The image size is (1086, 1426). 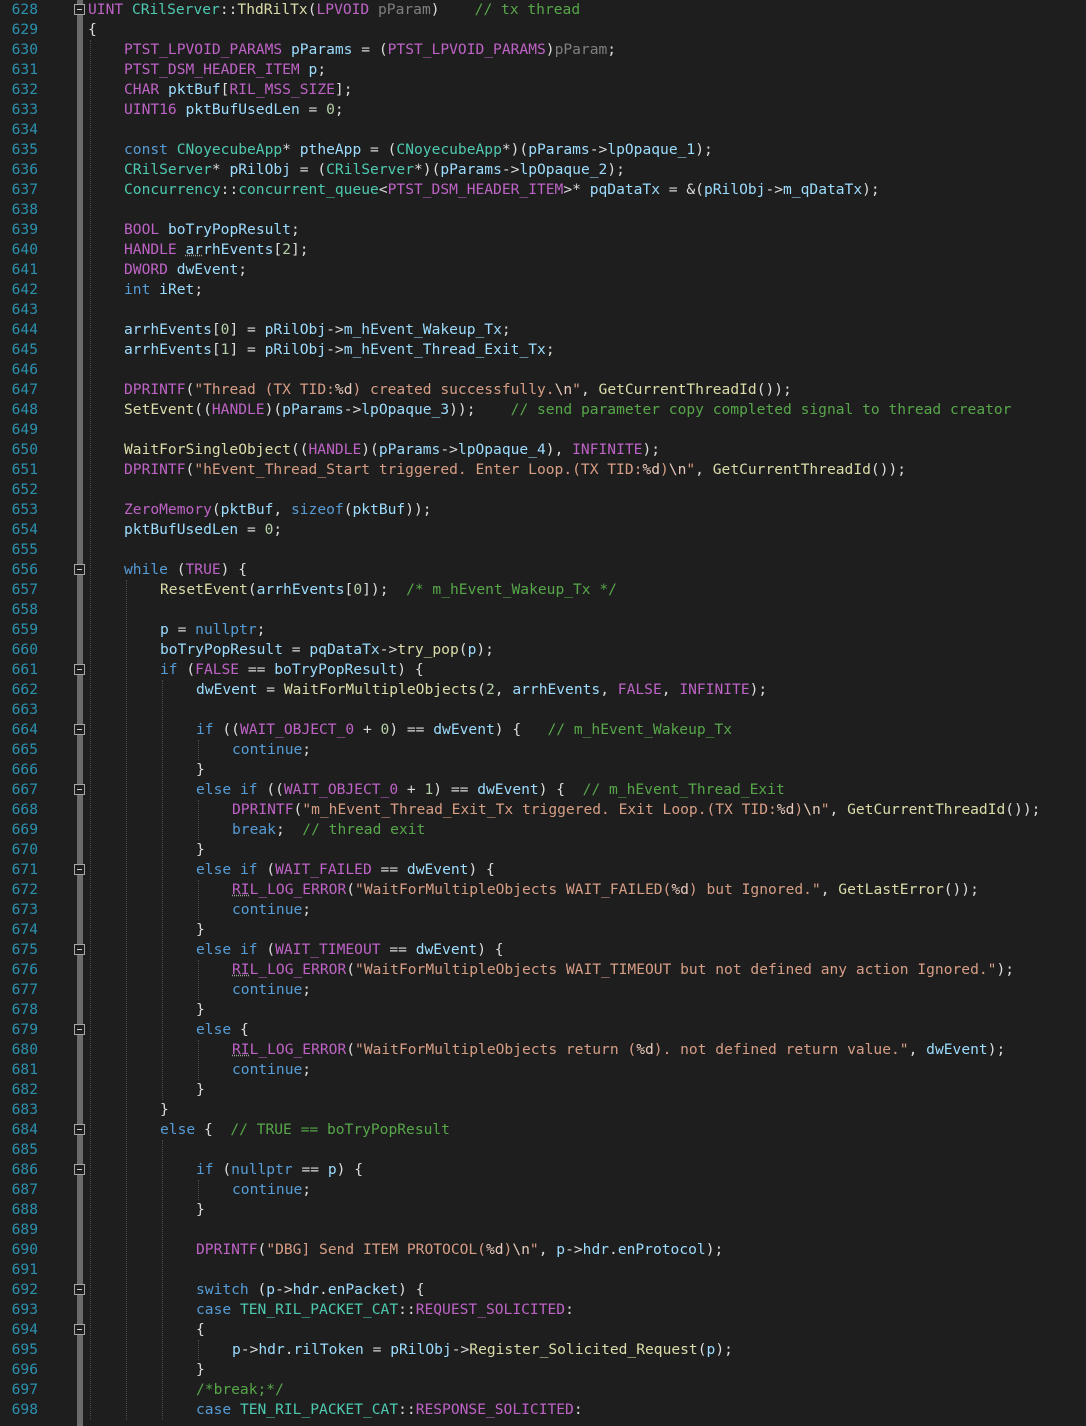 What do you see at coordinates (543, 310) in the screenshot?
I see `code-line: 643` at bounding box center [543, 310].